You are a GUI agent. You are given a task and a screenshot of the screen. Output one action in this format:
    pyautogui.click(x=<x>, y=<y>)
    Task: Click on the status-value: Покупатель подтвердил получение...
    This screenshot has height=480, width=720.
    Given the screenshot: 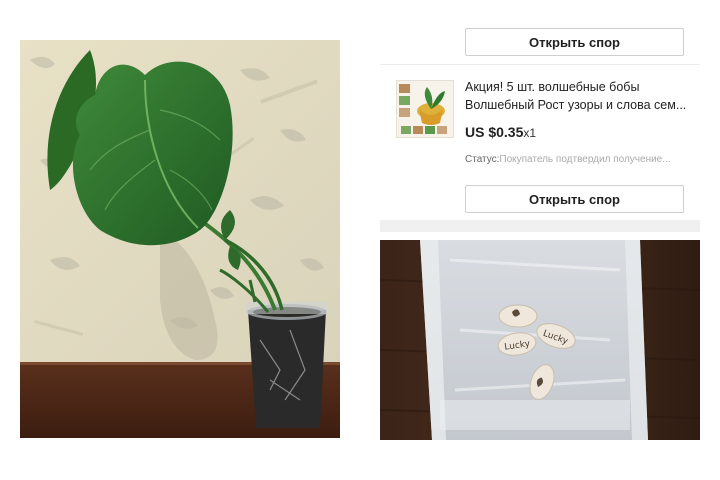 What is the action you would take?
    pyautogui.click(x=585, y=159)
    